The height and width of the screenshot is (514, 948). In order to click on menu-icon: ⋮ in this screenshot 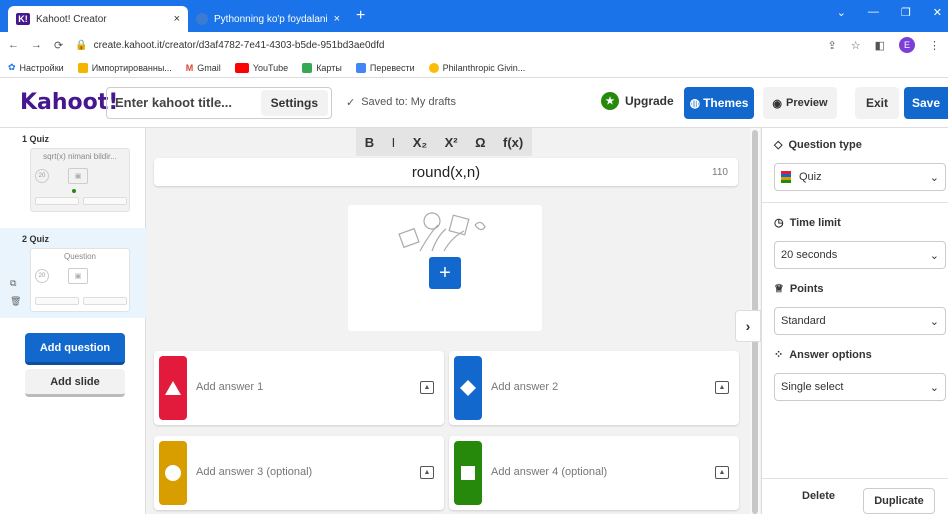, I will do `click(934, 45)`.